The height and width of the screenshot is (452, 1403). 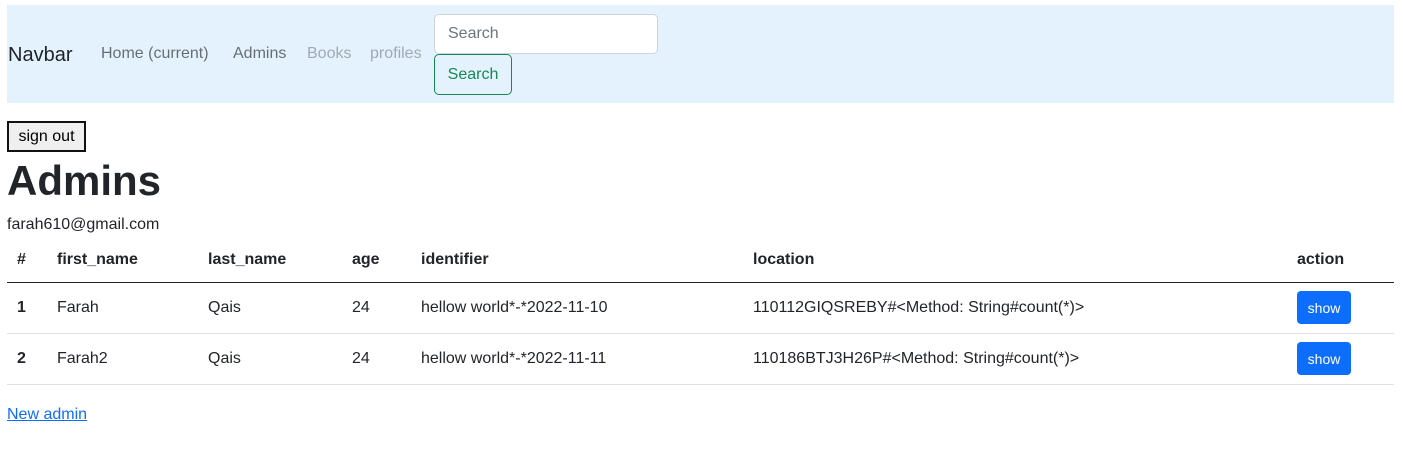 What do you see at coordinates (84, 180) in the screenshot?
I see `page-title: Admins` at bounding box center [84, 180].